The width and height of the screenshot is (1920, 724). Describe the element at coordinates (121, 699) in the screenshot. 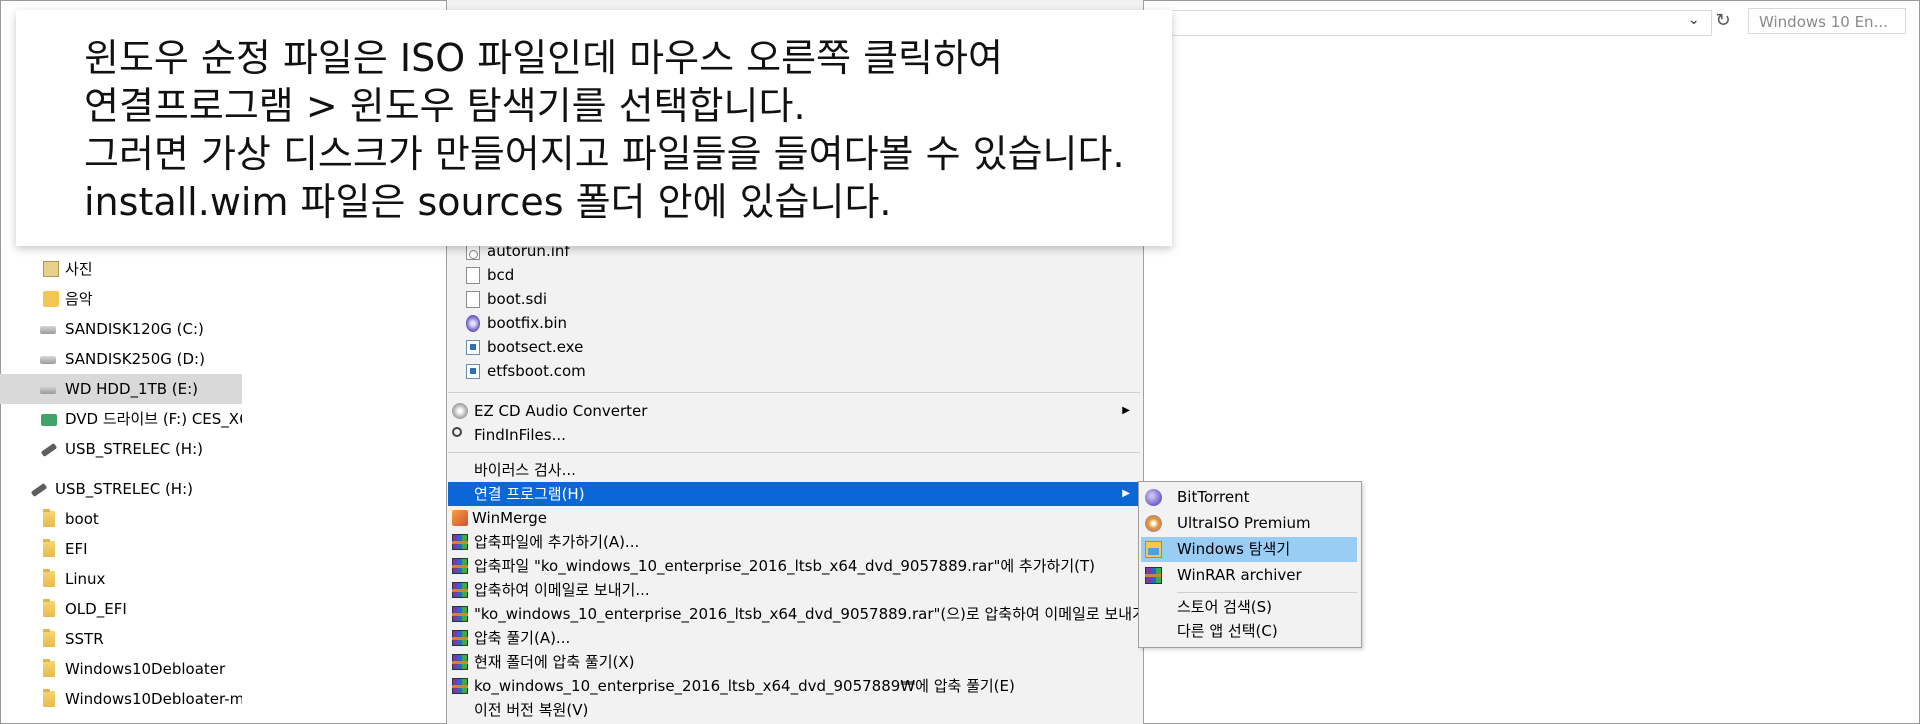

I see `sidebar-item-debloater-master: Windows10Debloater-mas` at that location.